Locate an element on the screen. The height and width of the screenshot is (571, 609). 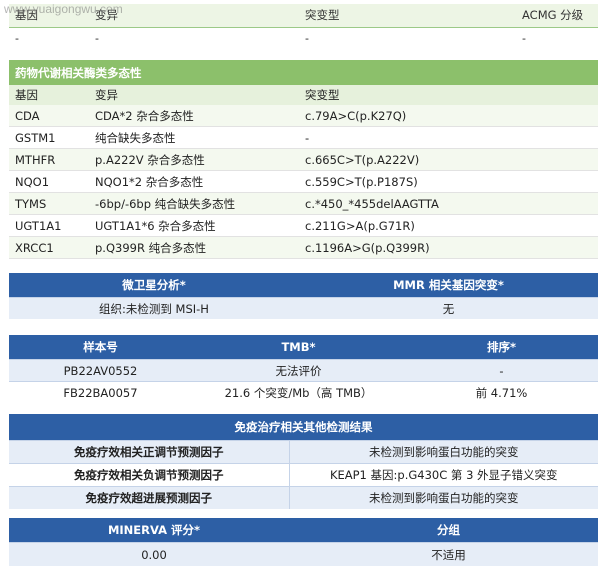
cell-mmr-result: 无 is located at coordinates (448, 308).